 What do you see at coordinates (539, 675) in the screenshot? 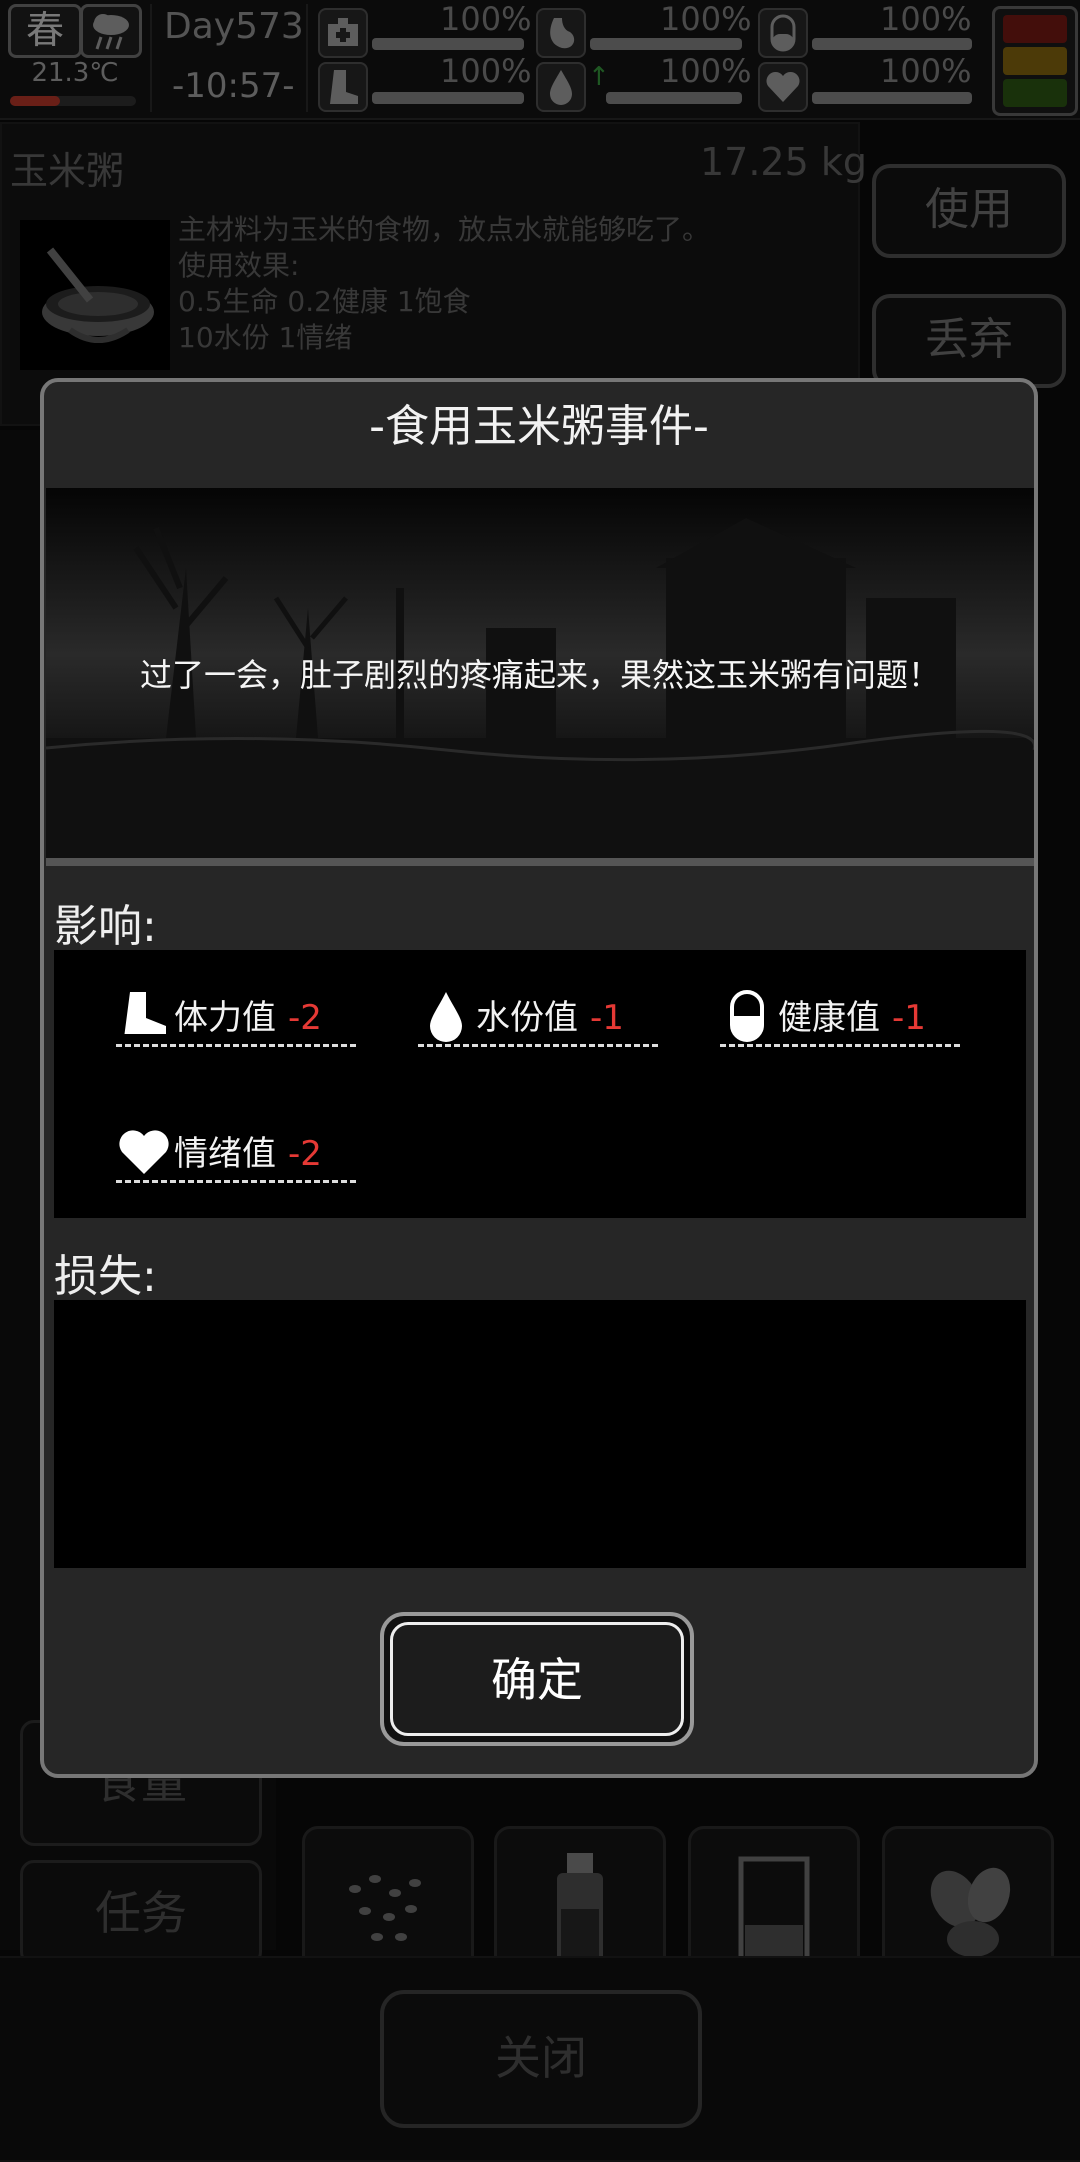
I see `event-description: 过了一会，肚子剧烈的疼痛起来，果然这玉米粥有问题！` at bounding box center [539, 675].